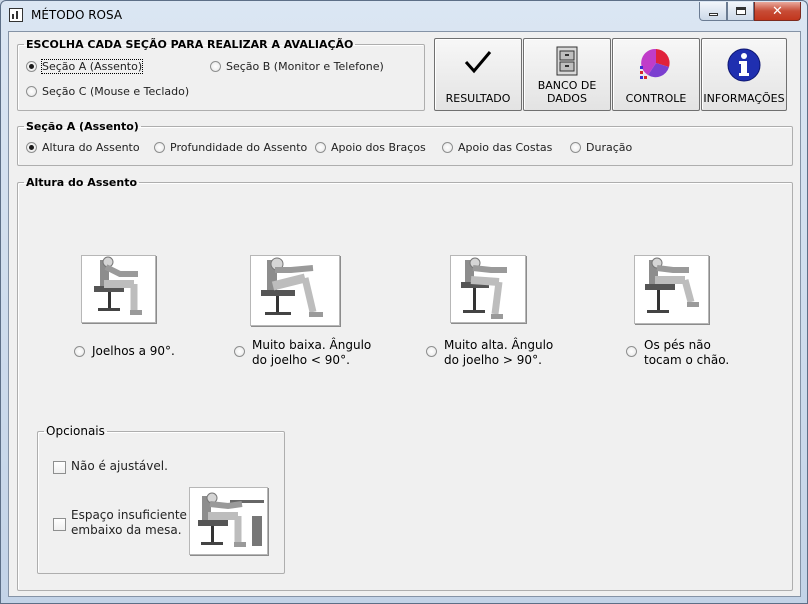 This screenshot has width=808, height=604. What do you see at coordinates (744, 98) in the screenshot?
I see `informacoes-label: INFORMAÇÕES` at bounding box center [744, 98].